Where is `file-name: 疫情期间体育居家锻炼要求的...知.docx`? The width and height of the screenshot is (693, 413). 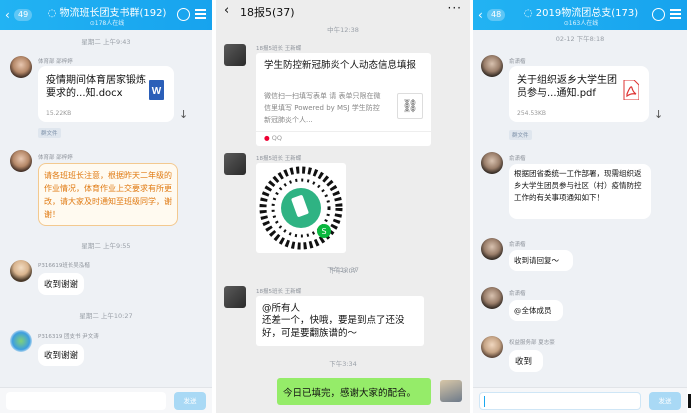
file-name: 疫情期间体育居家锻炼要求的...知.docx is located at coordinates (96, 87).